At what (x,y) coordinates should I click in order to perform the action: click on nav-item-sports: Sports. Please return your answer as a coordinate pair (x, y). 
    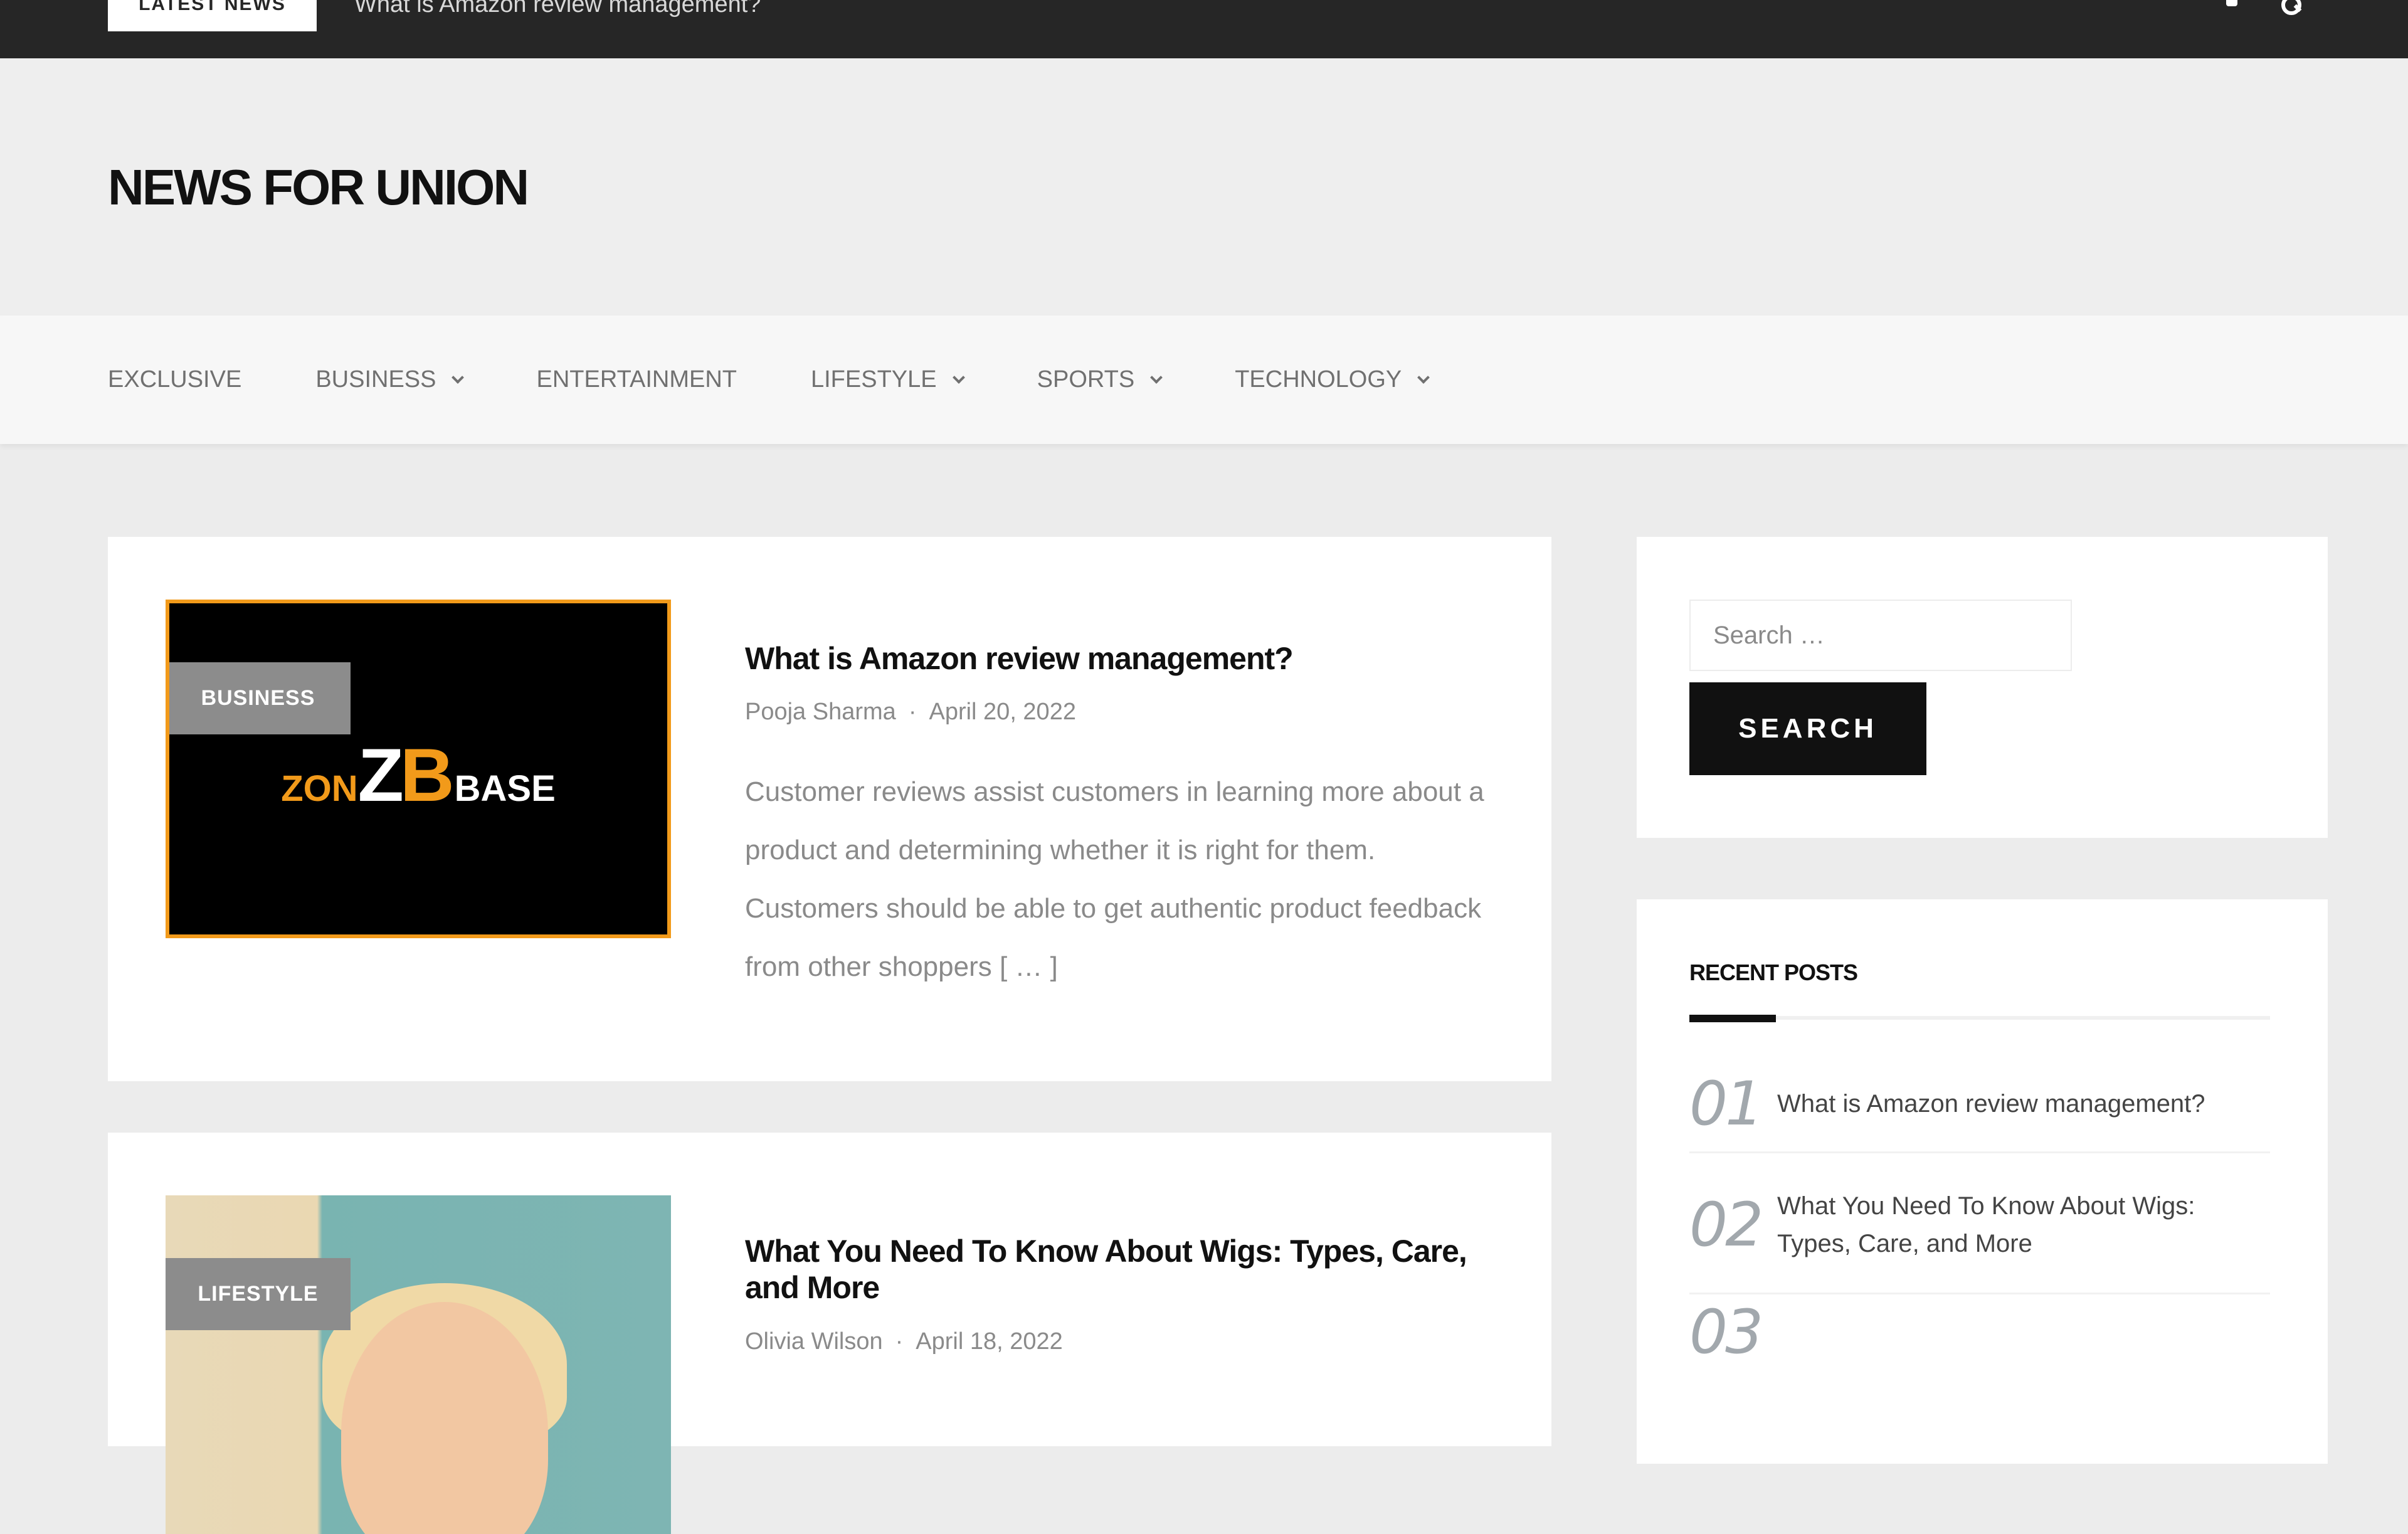
    Looking at the image, I should click on (1100, 380).